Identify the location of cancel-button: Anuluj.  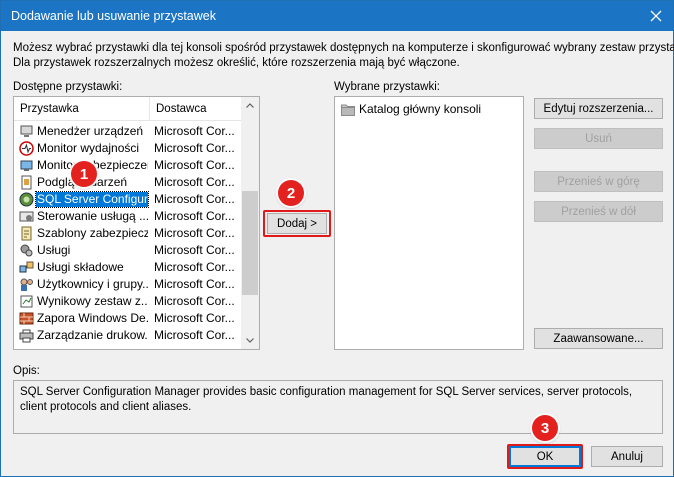
(627, 456).